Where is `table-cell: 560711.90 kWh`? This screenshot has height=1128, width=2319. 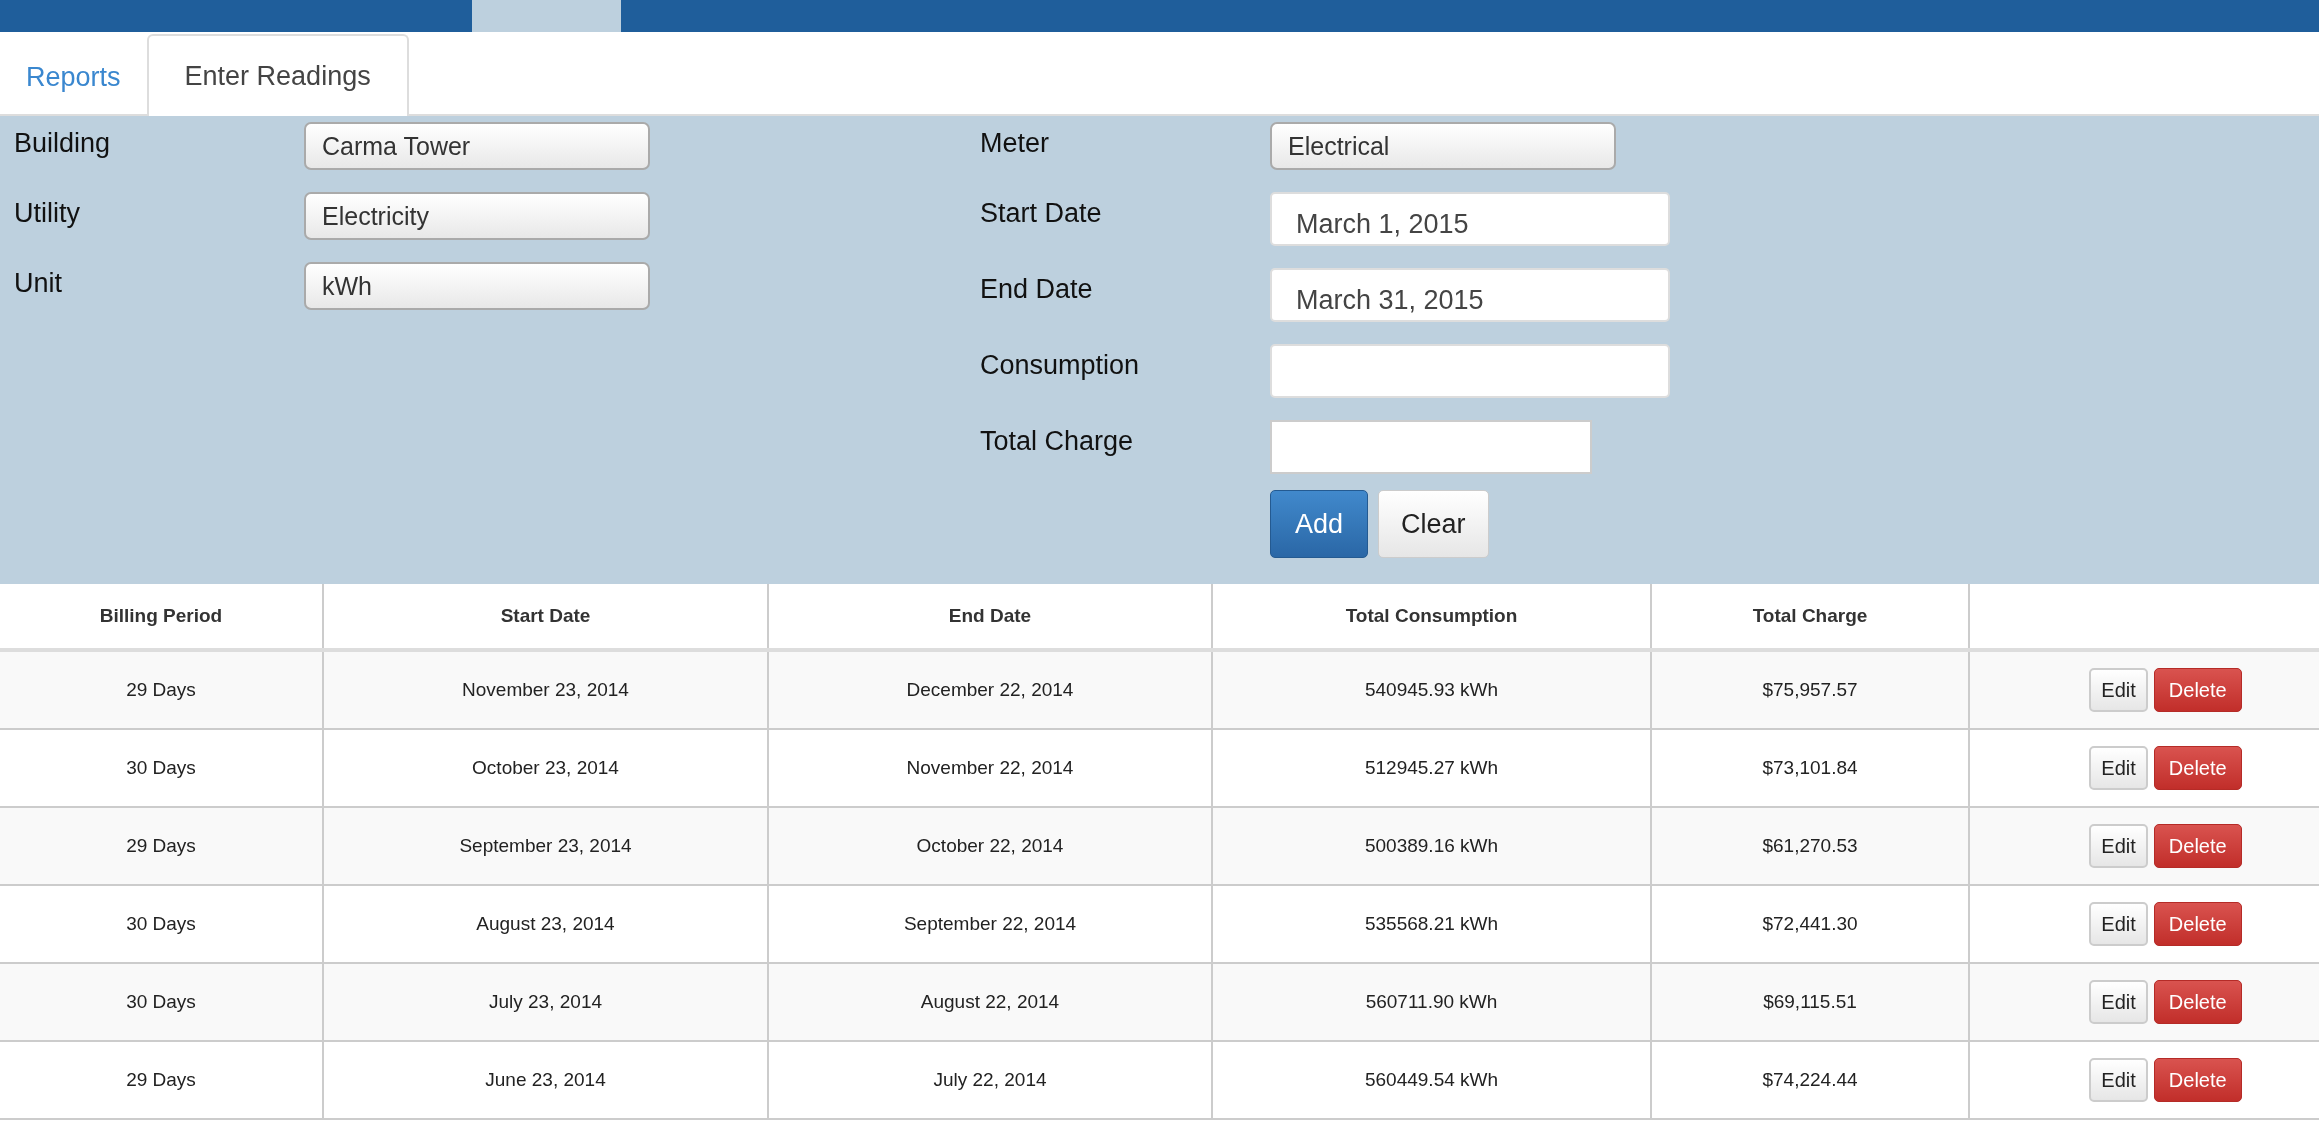
table-cell: 560711.90 kWh is located at coordinates (1431, 1002).